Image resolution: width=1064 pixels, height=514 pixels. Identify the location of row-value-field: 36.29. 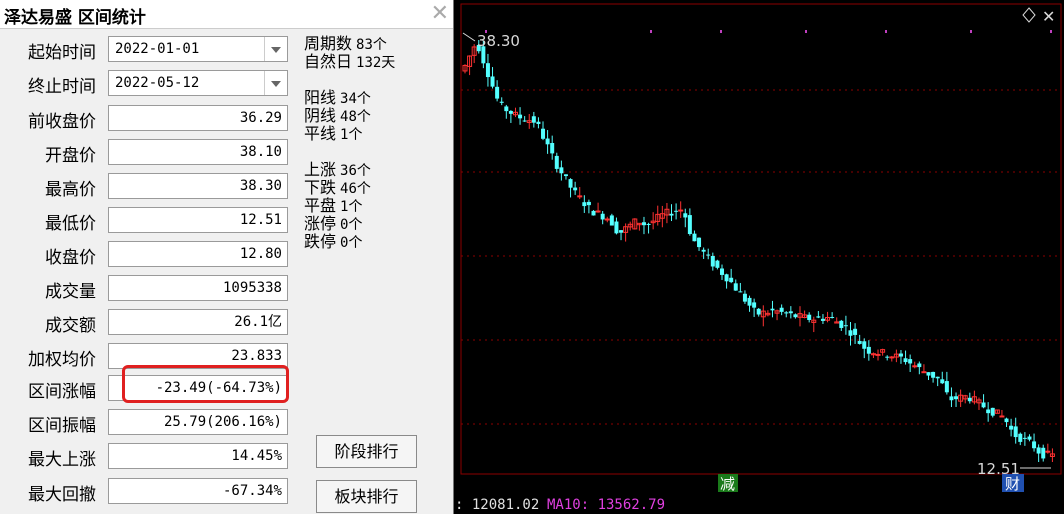
(198, 118).